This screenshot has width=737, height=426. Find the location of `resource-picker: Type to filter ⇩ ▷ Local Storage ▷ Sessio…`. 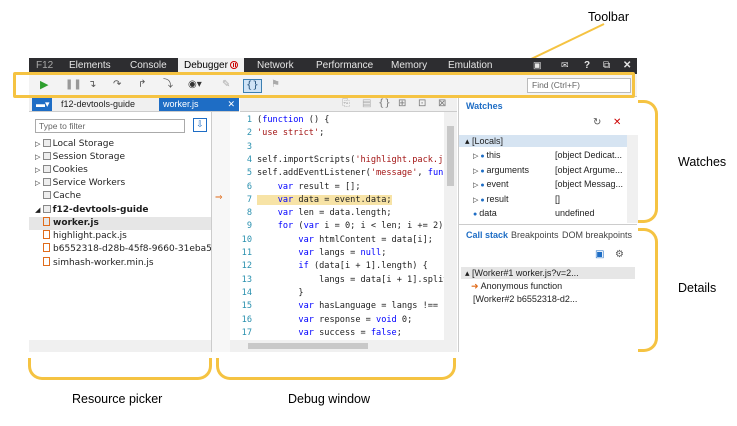

resource-picker: Type to filter ⇩ ▷ Local Storage ▷ Sessio… is located at coordinates (120, 232).